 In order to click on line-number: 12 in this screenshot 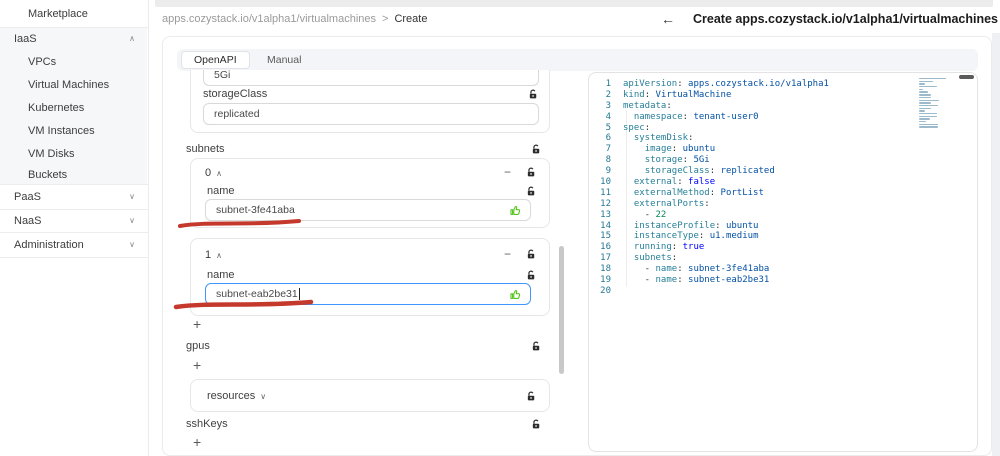, I will do `click(605, 203)`.